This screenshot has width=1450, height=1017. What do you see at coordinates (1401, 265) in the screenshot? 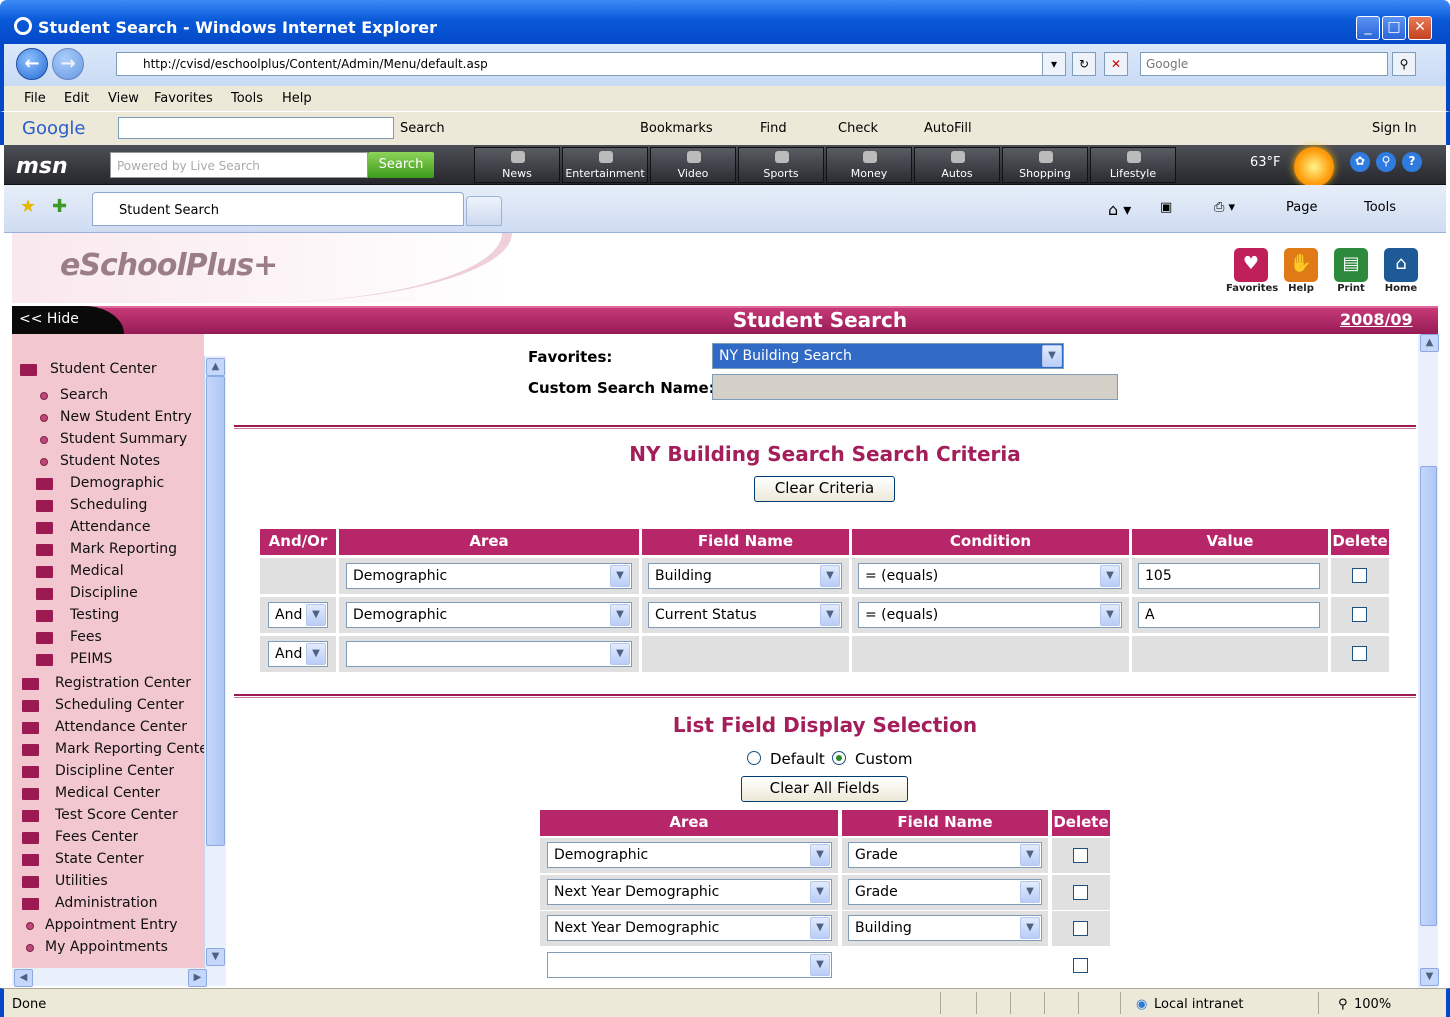
I see `home-page-icon: ⌂` at bounding box center [1401, 265].